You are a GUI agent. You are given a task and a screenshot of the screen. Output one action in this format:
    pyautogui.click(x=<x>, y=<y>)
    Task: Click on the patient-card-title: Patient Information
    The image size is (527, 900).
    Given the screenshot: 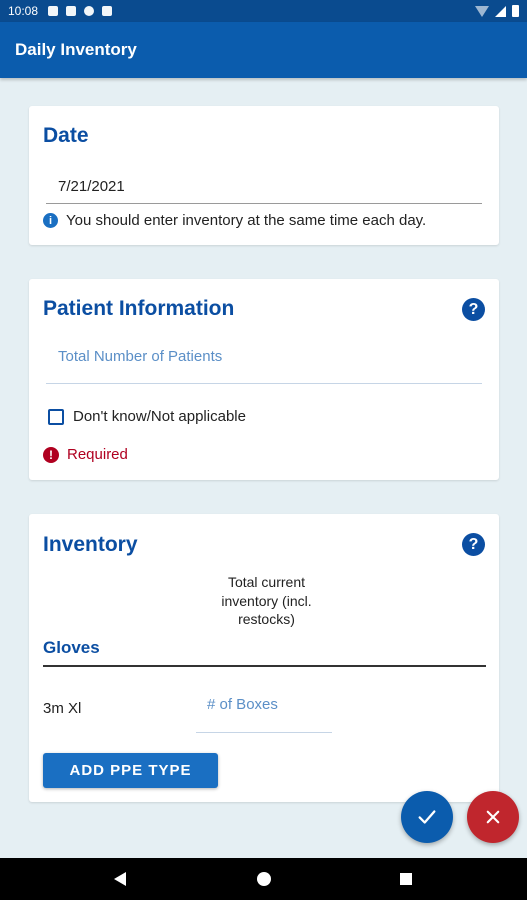 What is the action you would take?
    pyautogui.click(x=139, y=308)
    